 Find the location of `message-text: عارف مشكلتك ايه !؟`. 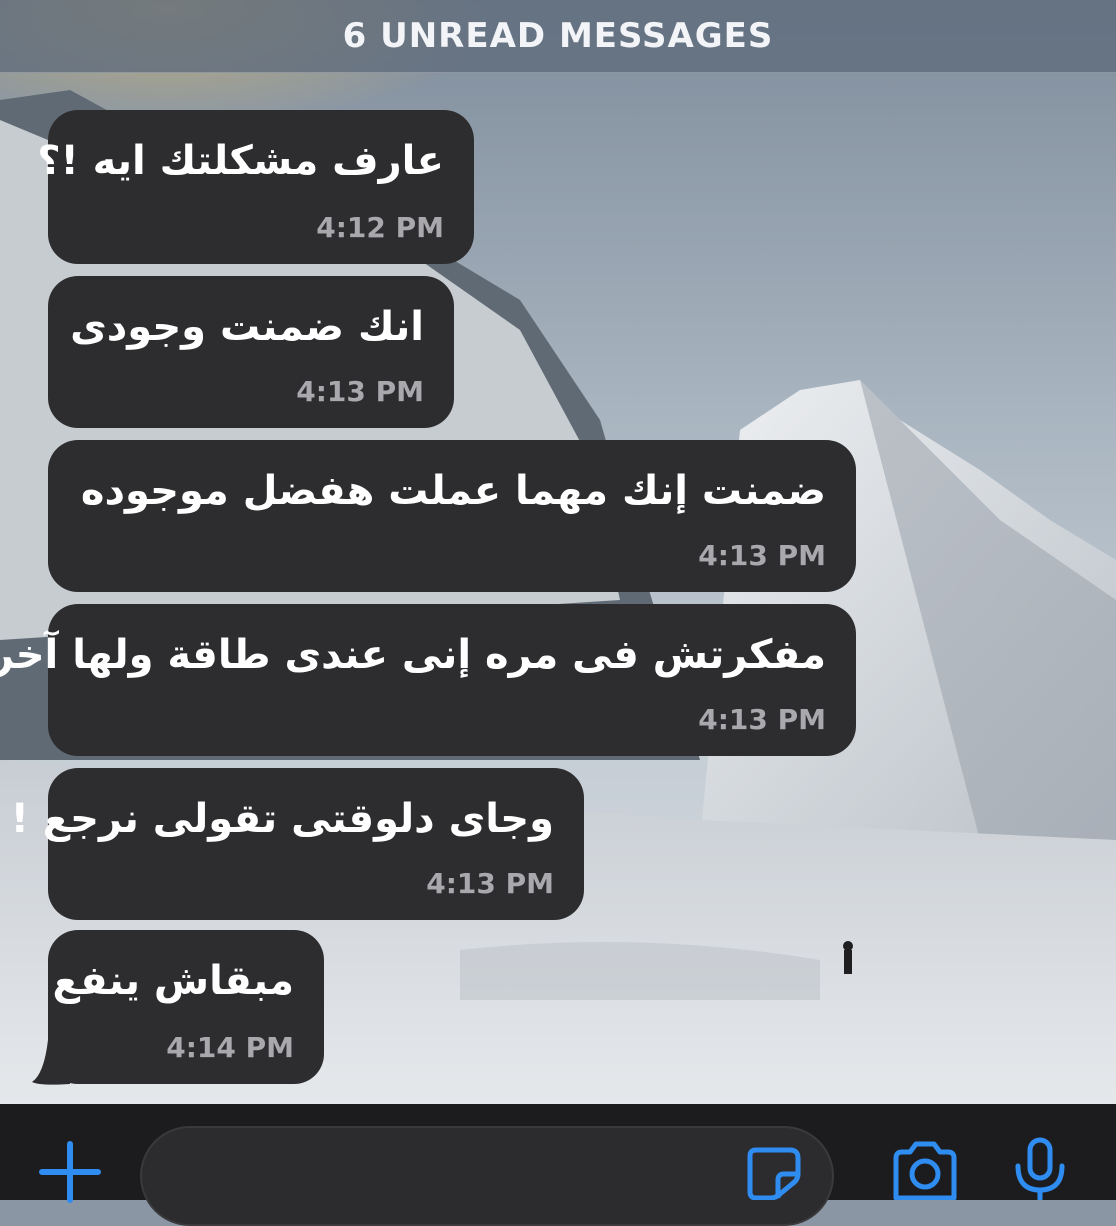

message-text: عارف مشكلتك ايه !؟ is located at coordinates (240, 161).